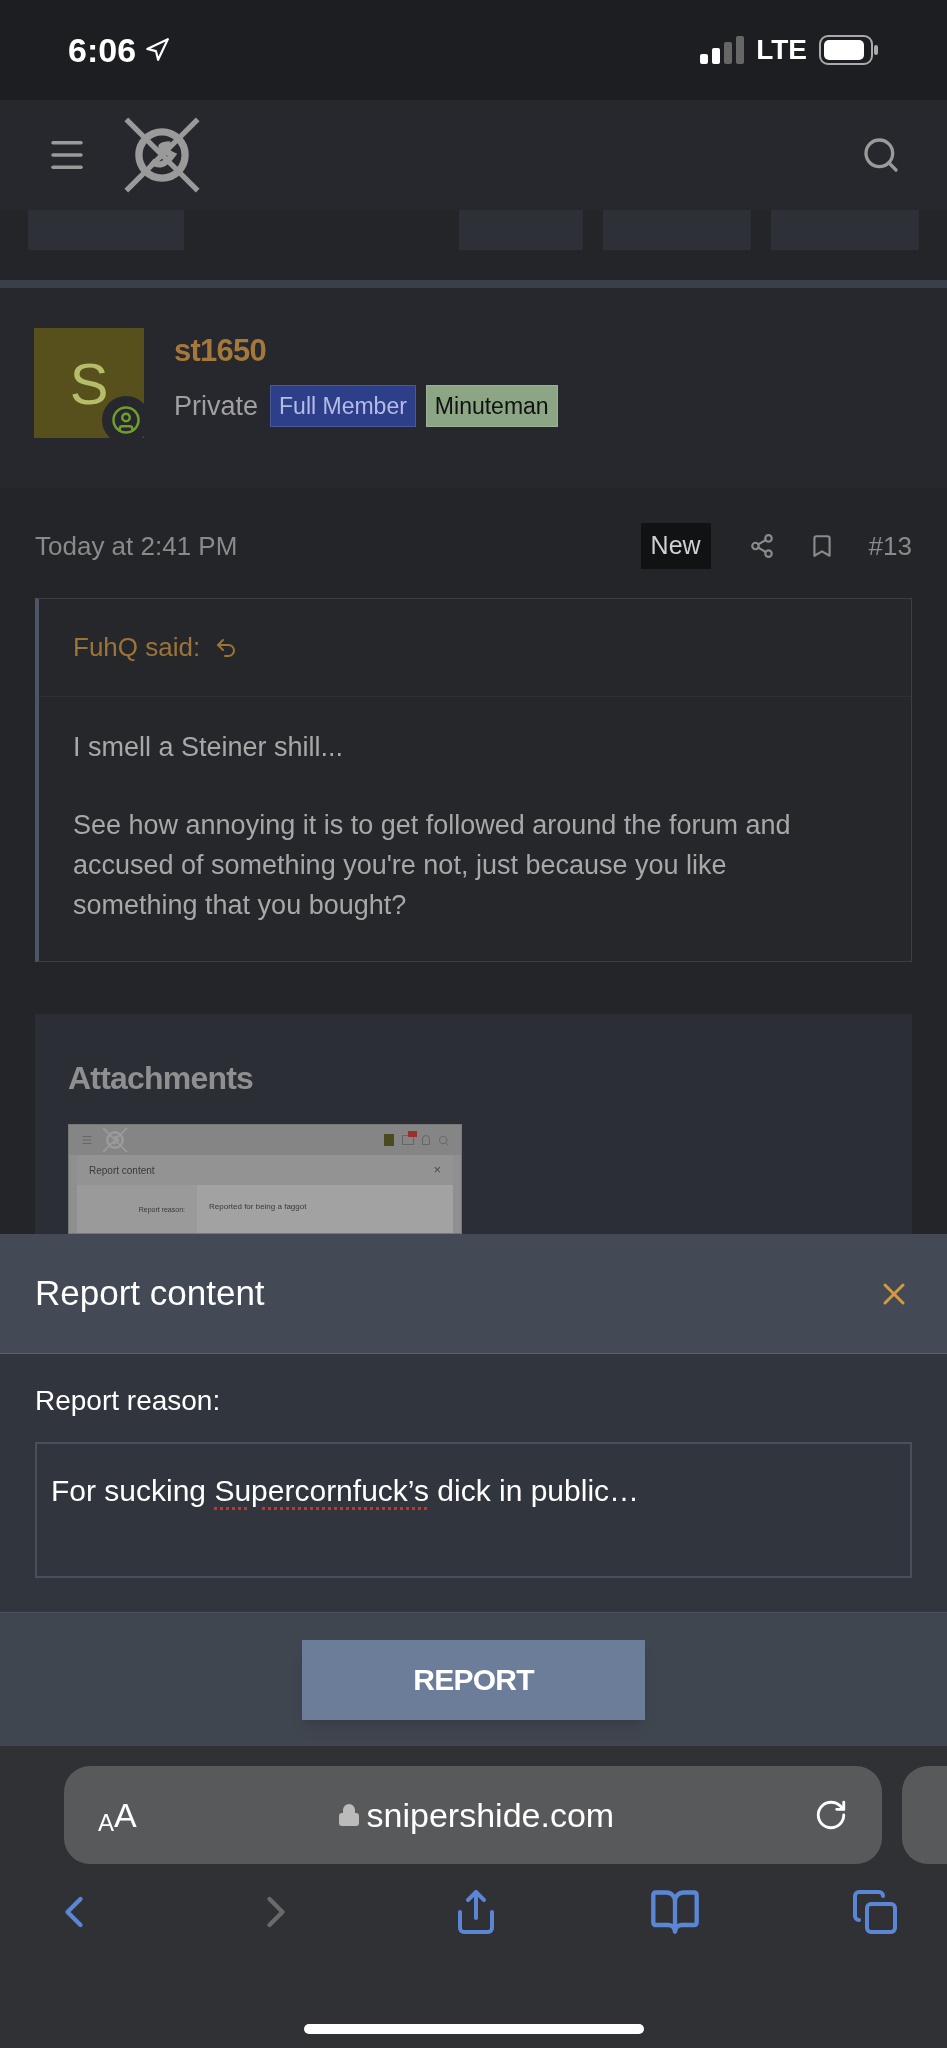 This screenshot has height=2048, width=947. What do you see at coordinates (161, 1078) in the screenshot?
I see `attachments-heading: Attachments` at bounding box center [161, 1078].